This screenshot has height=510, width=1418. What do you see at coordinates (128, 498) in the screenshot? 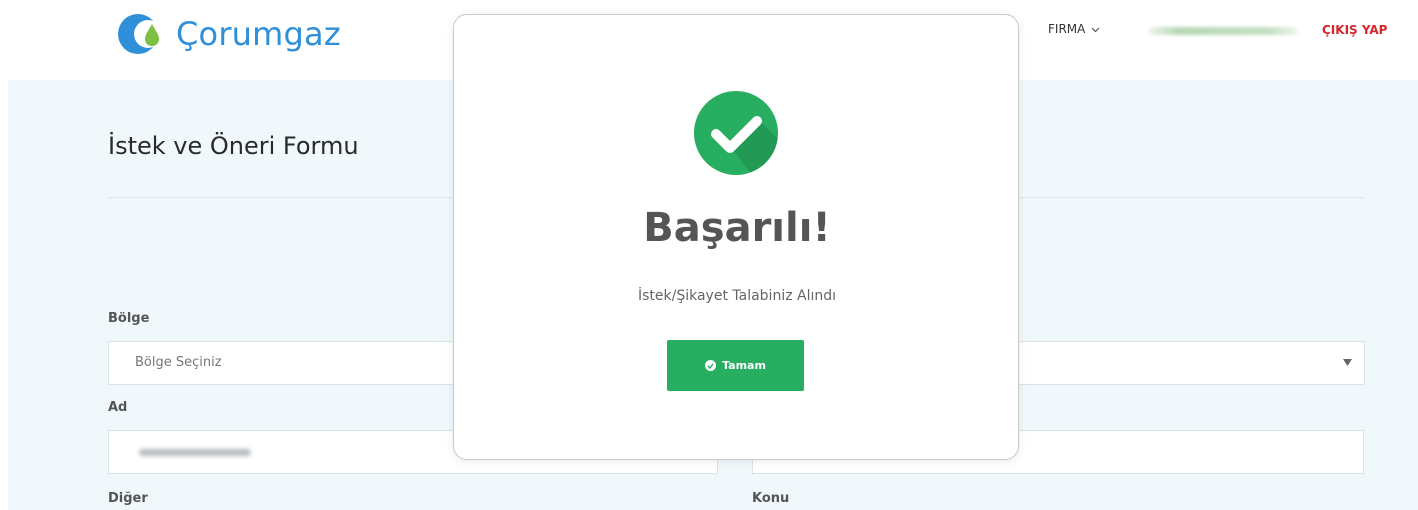
I see `other-label: Diğer` at bounding box center [128, 498].